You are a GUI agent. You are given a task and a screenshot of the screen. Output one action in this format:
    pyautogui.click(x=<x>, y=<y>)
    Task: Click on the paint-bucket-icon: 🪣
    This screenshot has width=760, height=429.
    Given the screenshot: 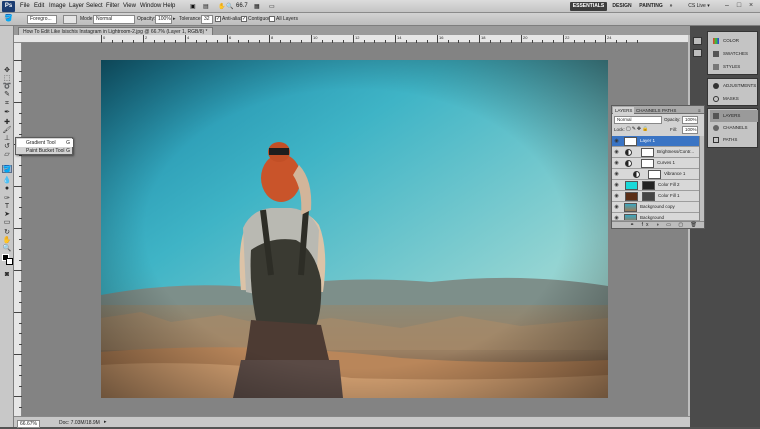 What is the action you would take?
    pyautogui.click(x=8, y=18)
    